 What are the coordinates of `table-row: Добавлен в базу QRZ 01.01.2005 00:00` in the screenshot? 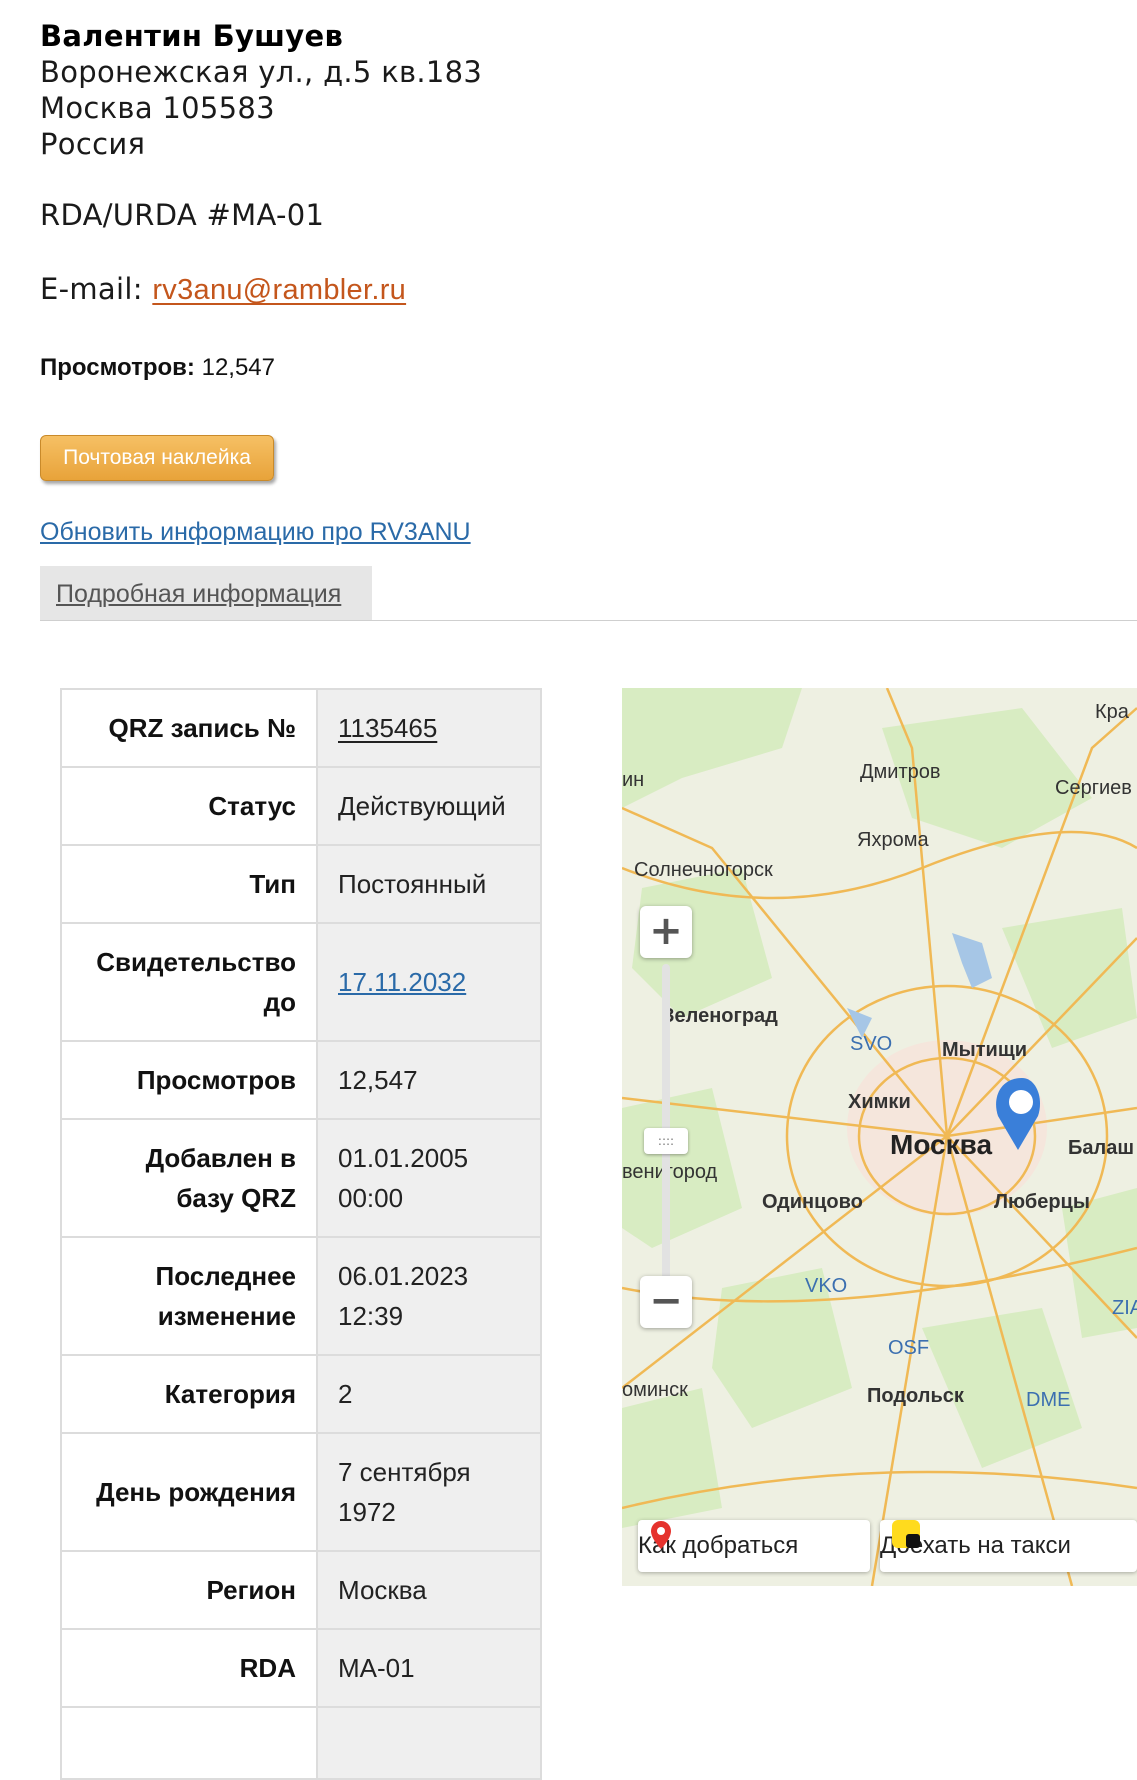 It's located at (301, 1178).